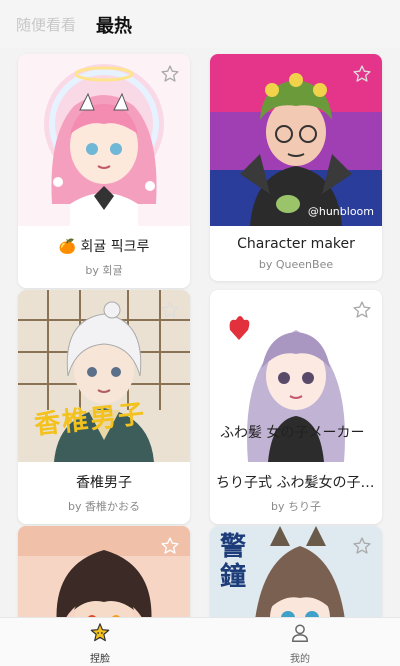 This screenshot has width=400, height=666. What do you see at coordinates (300, 643) in the screenshot?
I see `nav-item-mine: 我的` at bounding box center [300, 643].